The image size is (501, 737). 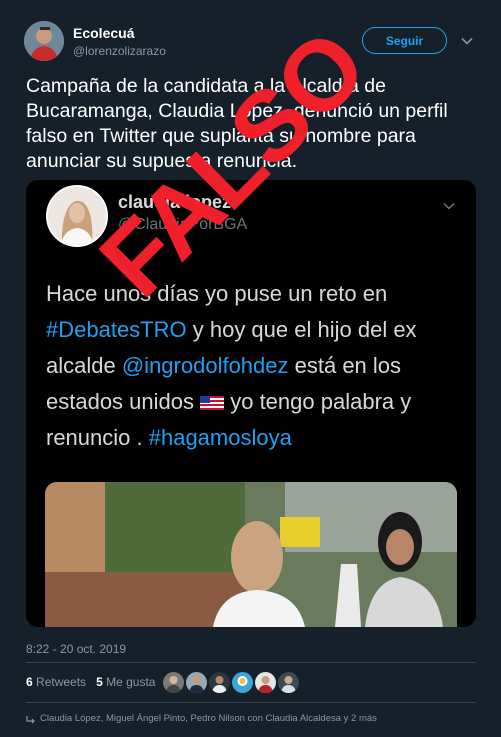 I want to click on tweet-timestamp: 8:22 - 20 oct. 2019, so click(x=76, y=649).